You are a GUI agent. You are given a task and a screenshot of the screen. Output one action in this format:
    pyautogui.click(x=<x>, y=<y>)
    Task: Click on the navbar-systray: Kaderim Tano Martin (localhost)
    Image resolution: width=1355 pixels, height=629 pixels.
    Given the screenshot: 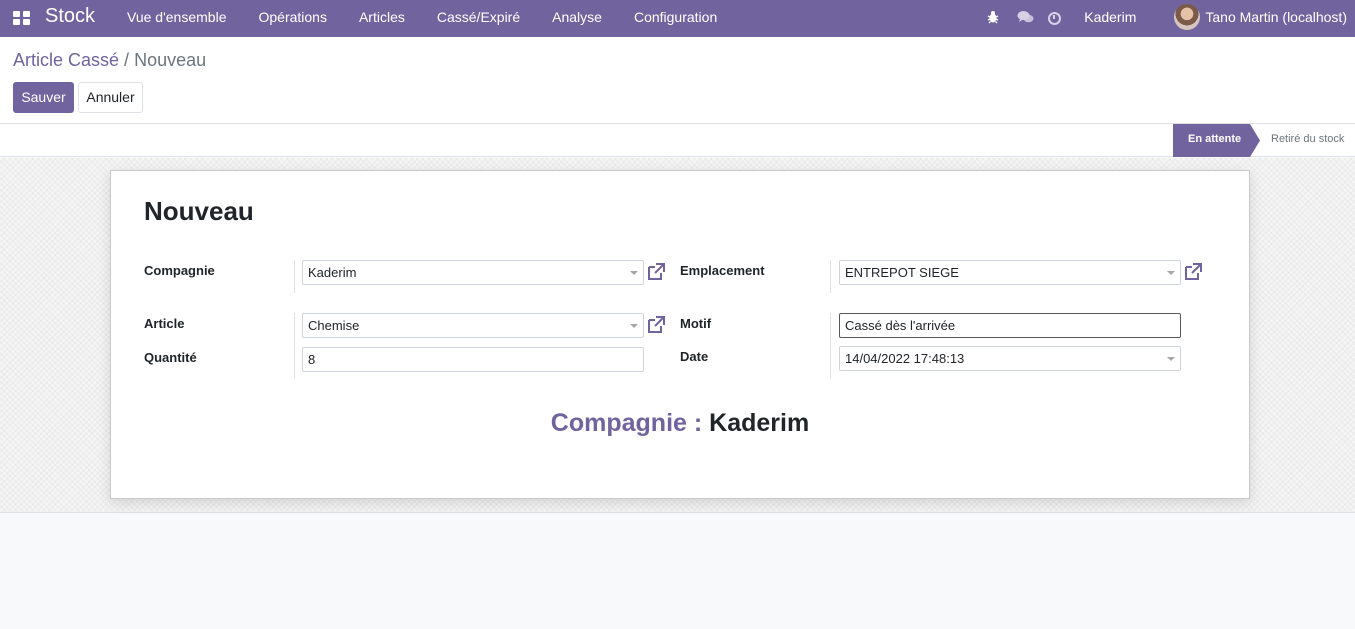 What is the action you would take?
    pyautogui.click(x=1170, y=18)
    